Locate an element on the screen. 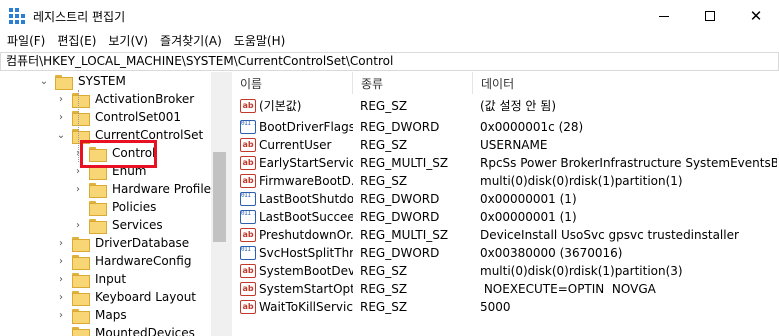 Image resolution: width=779 pixels, height=336 pixels. tree-node-label: ActivationBroker is located at coordinates (145, 99).